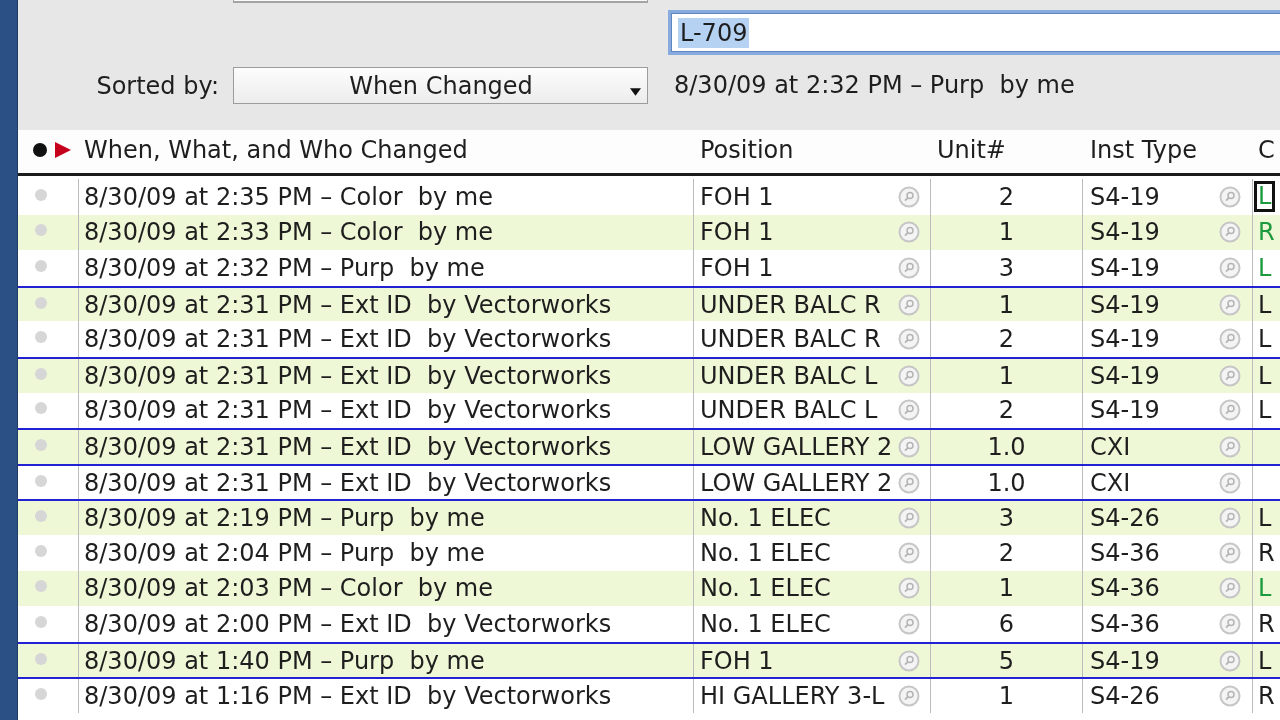 Image resolution: width=1280 pixels, height=720 pixels. I want to click on unit-number: 5, so click(1006, 660).